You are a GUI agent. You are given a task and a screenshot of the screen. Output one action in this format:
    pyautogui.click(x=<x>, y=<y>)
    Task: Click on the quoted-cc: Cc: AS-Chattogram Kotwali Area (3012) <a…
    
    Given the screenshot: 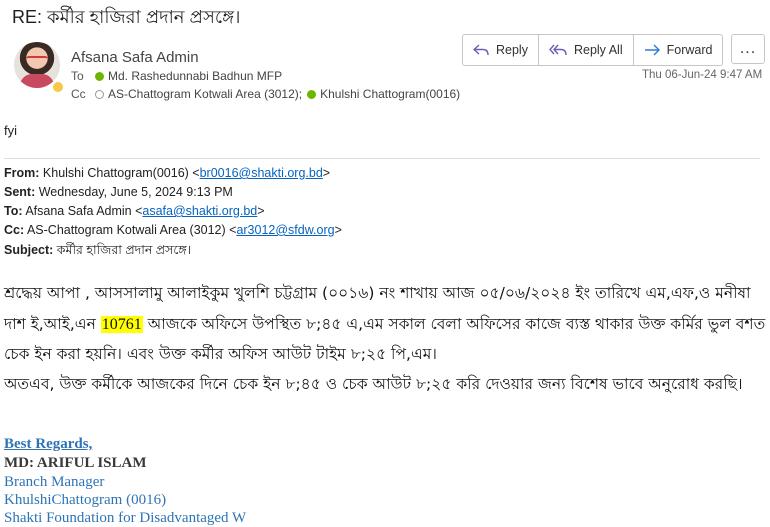 What is the action you would take?
    pyautogui.click(x=173, y=230)
    